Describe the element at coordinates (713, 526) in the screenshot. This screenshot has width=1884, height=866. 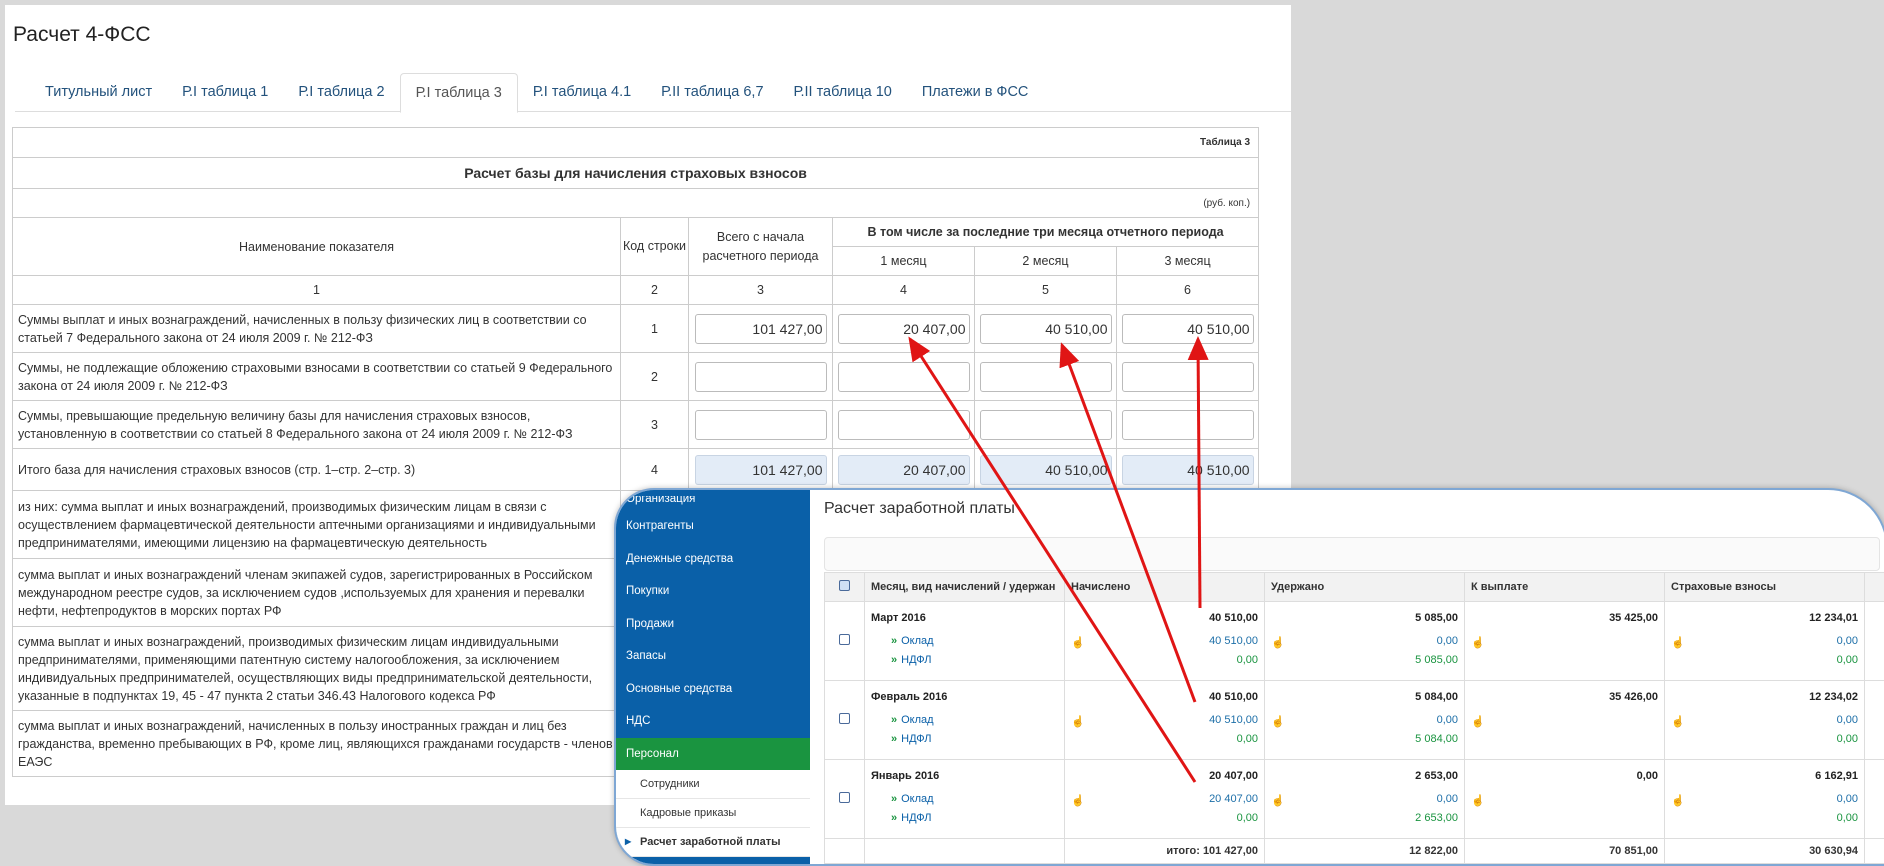
I see `sidebar-item-counterparties: Контрагенты` at that location.